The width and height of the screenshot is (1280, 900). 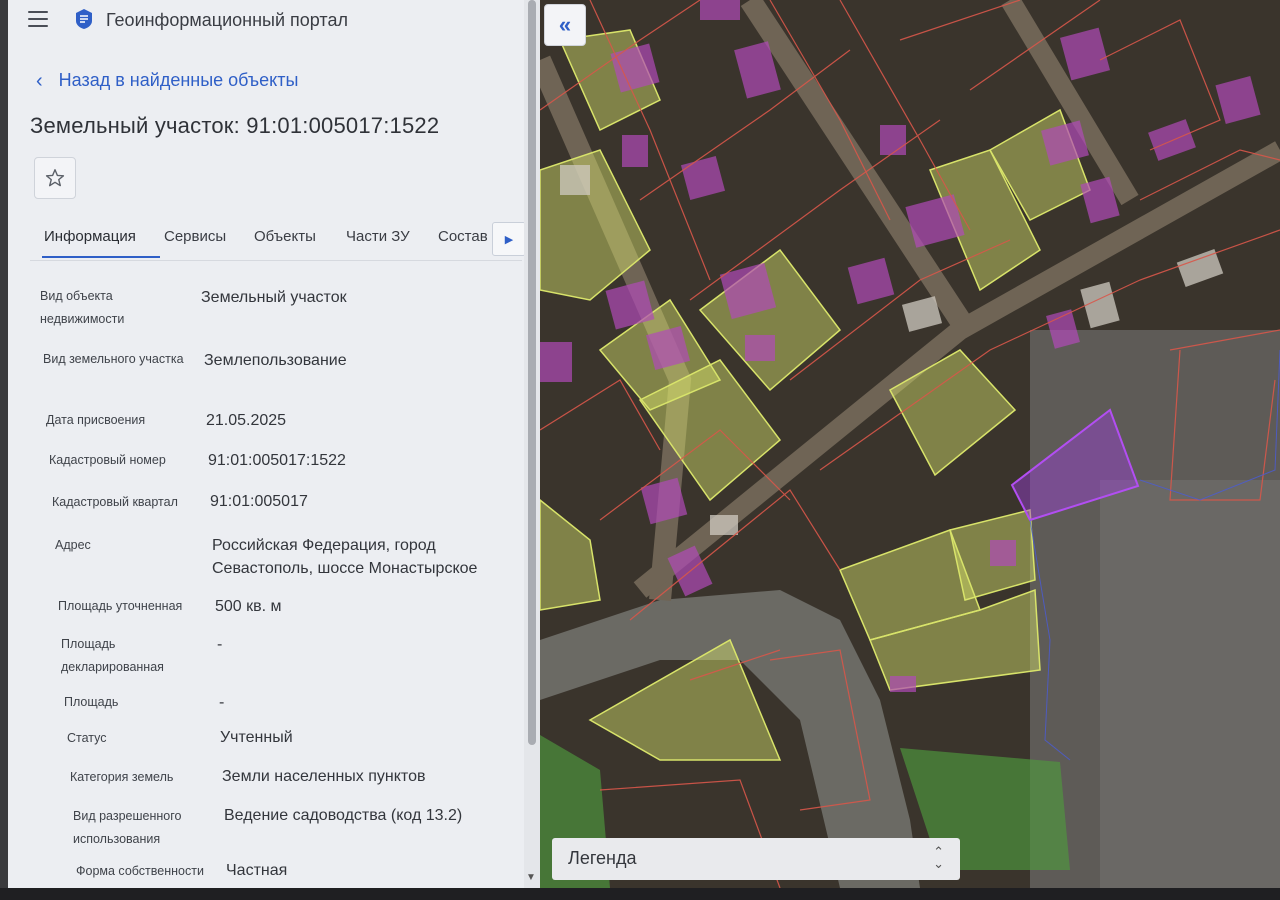 I want to click on panel-scrollbar-thumb, so click(x=532, y=372).